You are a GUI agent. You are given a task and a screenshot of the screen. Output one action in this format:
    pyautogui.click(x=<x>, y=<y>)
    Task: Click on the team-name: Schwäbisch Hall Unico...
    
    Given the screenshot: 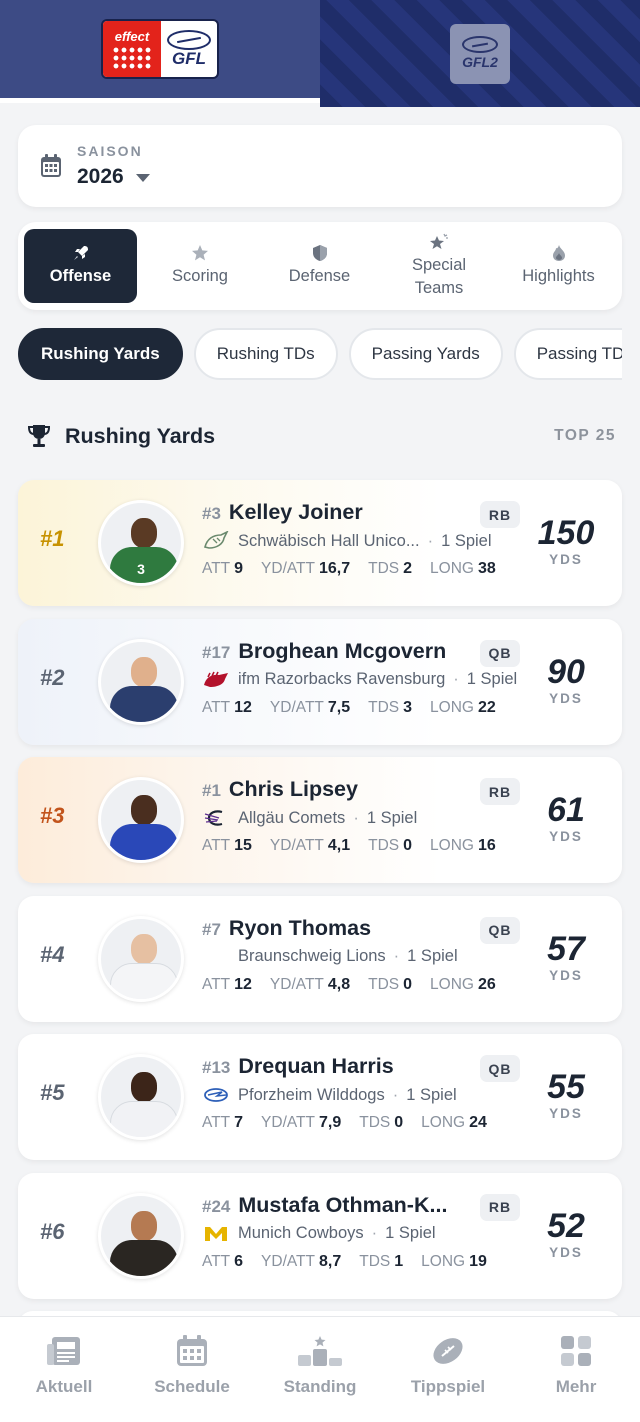 What is the action you would take?
    pyautogui.click(x=329, y=540)
    